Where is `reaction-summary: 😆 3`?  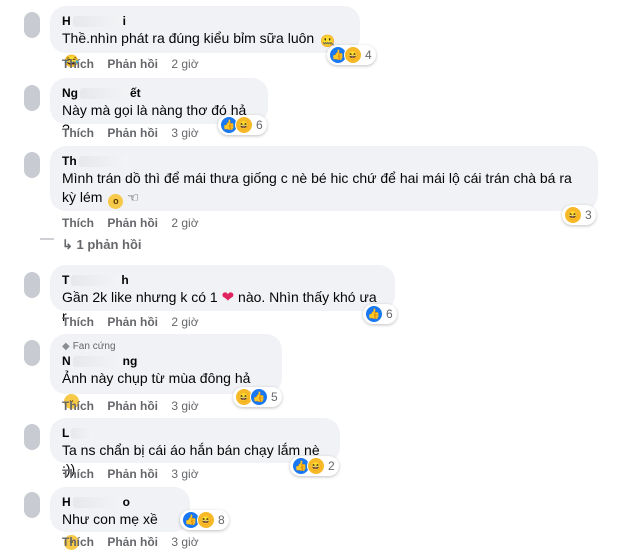
reaction-summary: 😆 3 is located at coordinates (579, 215).